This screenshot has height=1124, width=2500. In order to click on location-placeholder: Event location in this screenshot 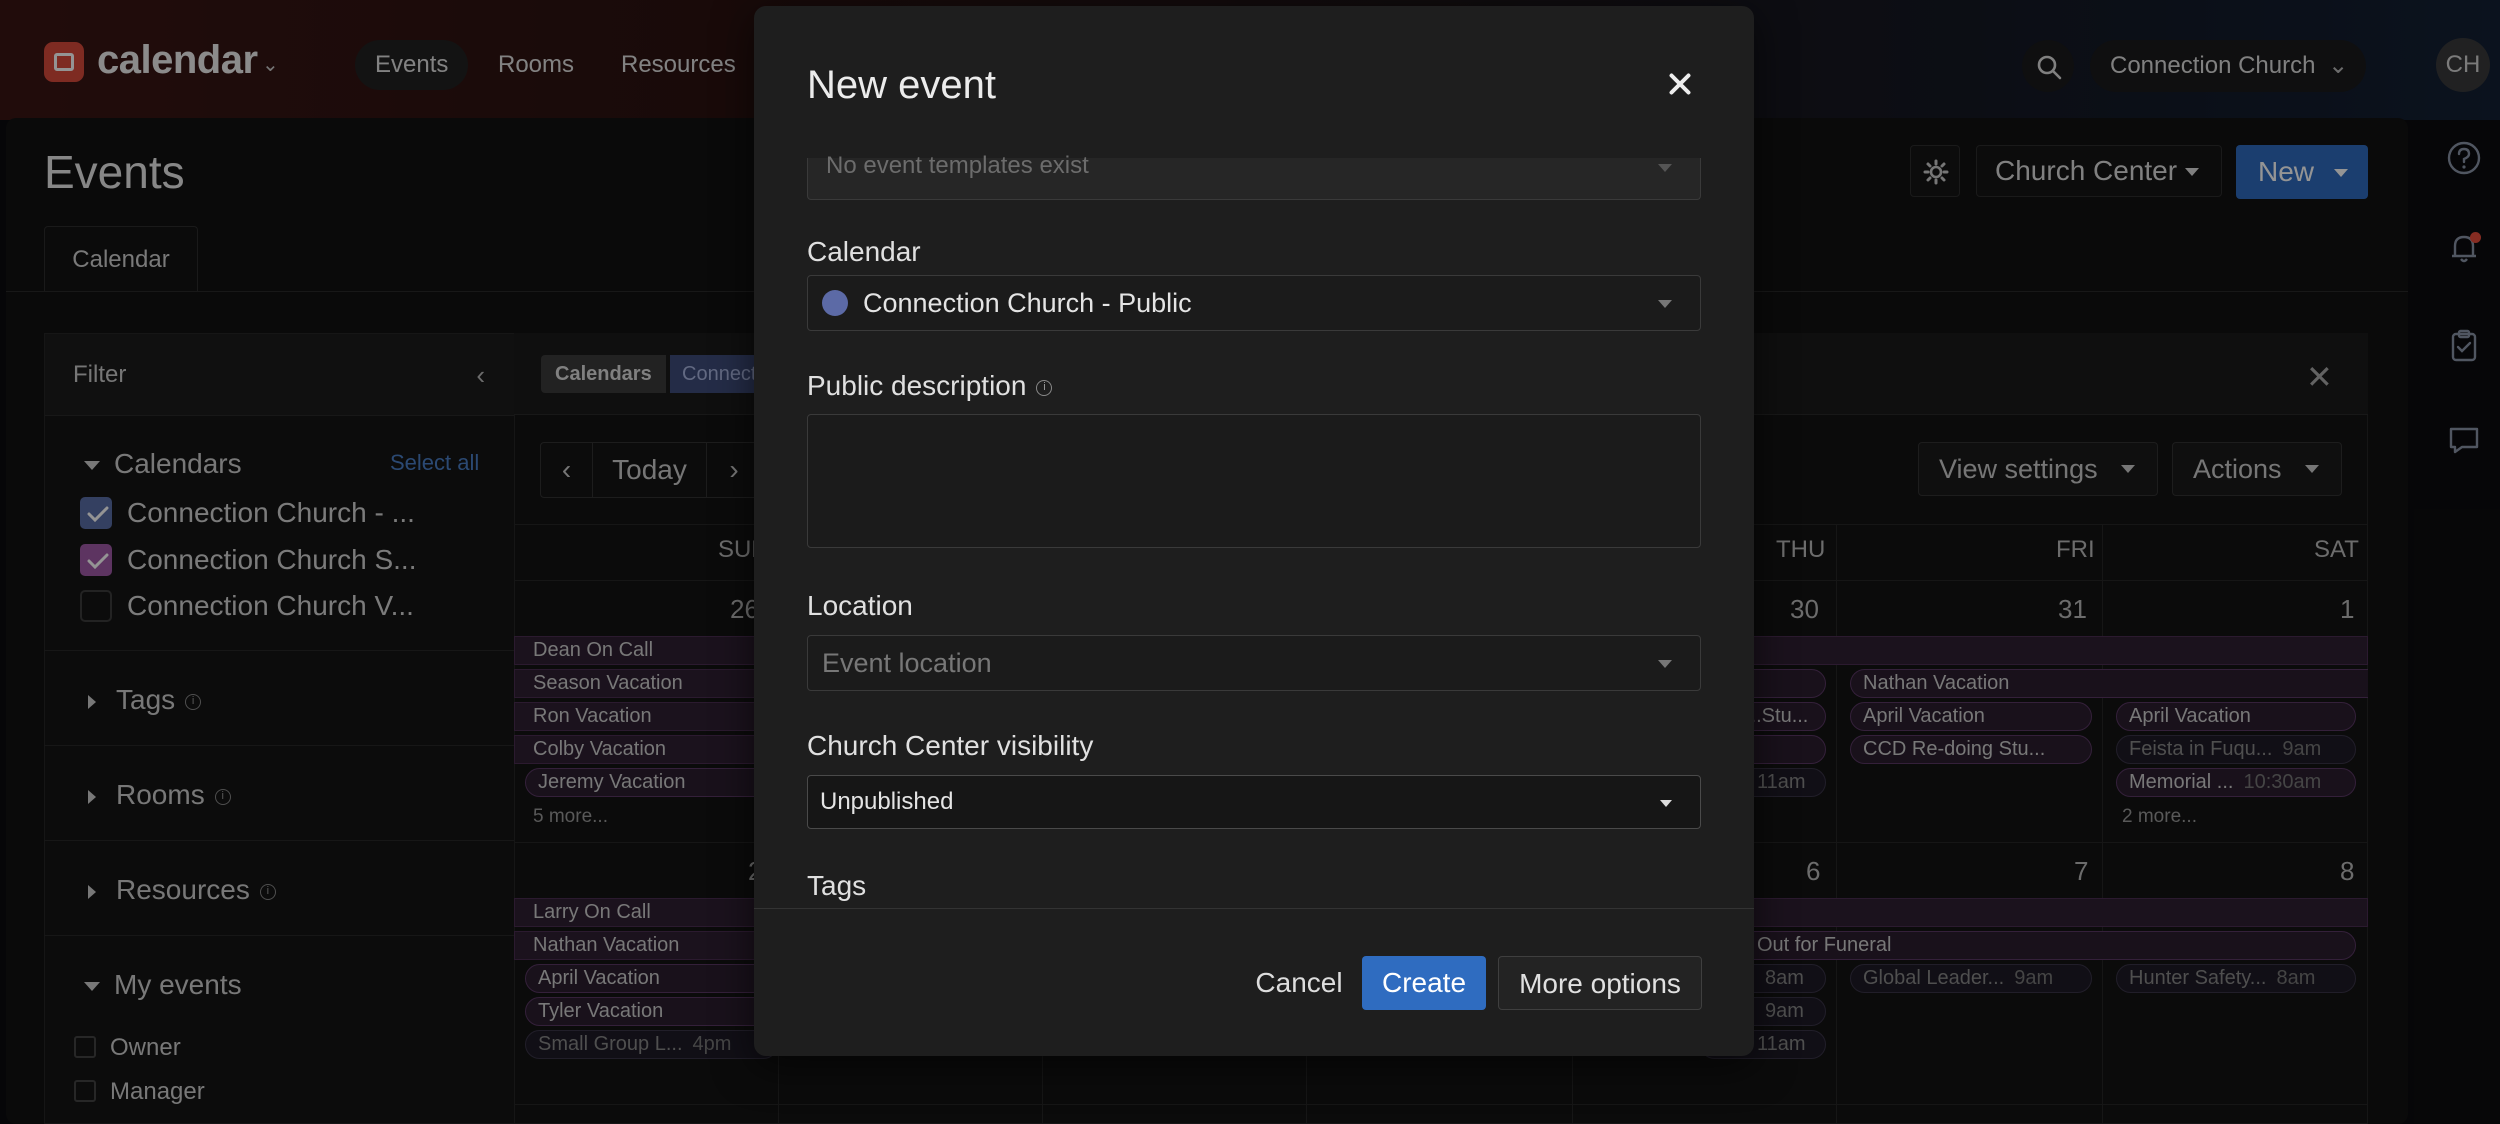, I will do `click(907, 663)`.